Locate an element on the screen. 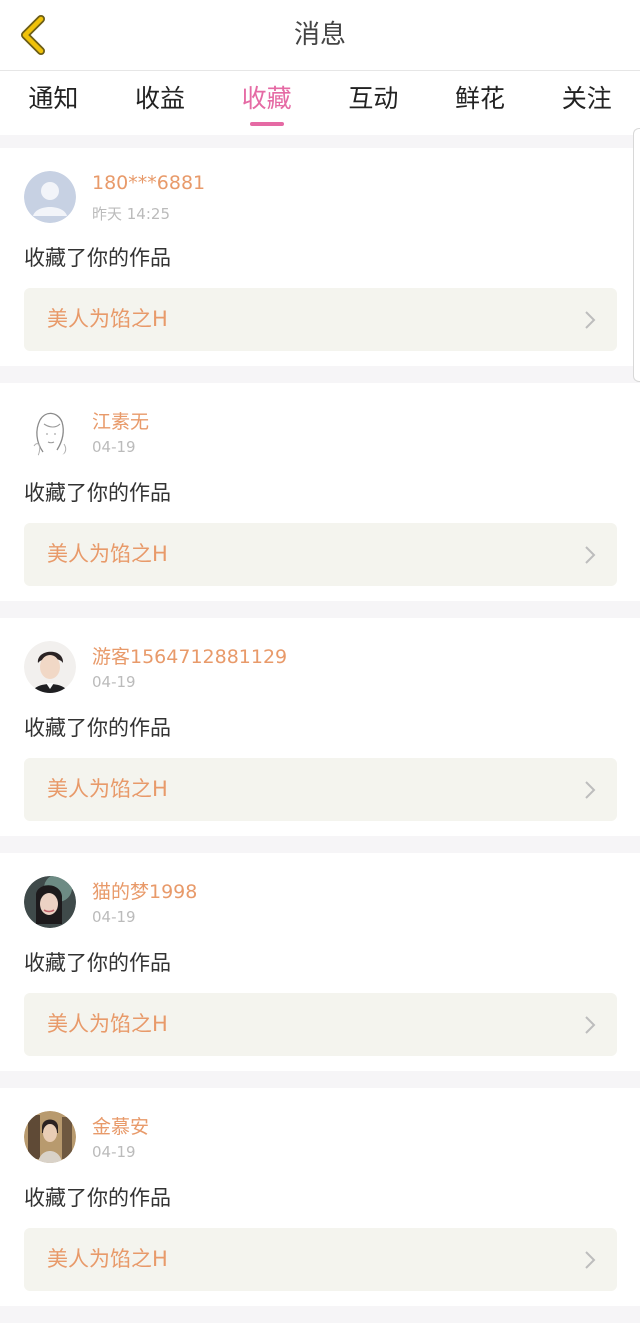 Image resolution: width=640 pixels, height=1323 pixels. top-bar: 消息 is located at coordinates (320, 35).